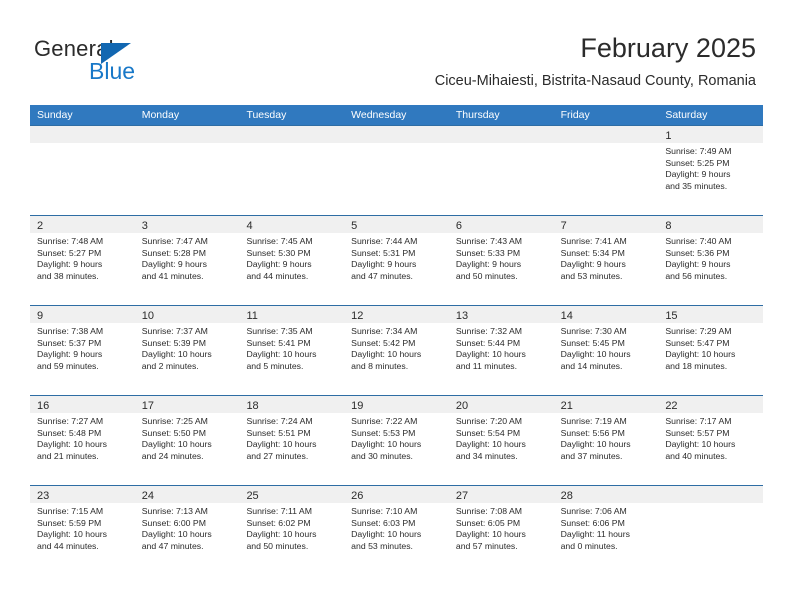 The height and width of the screenshot is (612, 792). Describe the element at coordinates (477, 115) in the screenshot. I see `weekday-header-thursday: Thursday` at that location.